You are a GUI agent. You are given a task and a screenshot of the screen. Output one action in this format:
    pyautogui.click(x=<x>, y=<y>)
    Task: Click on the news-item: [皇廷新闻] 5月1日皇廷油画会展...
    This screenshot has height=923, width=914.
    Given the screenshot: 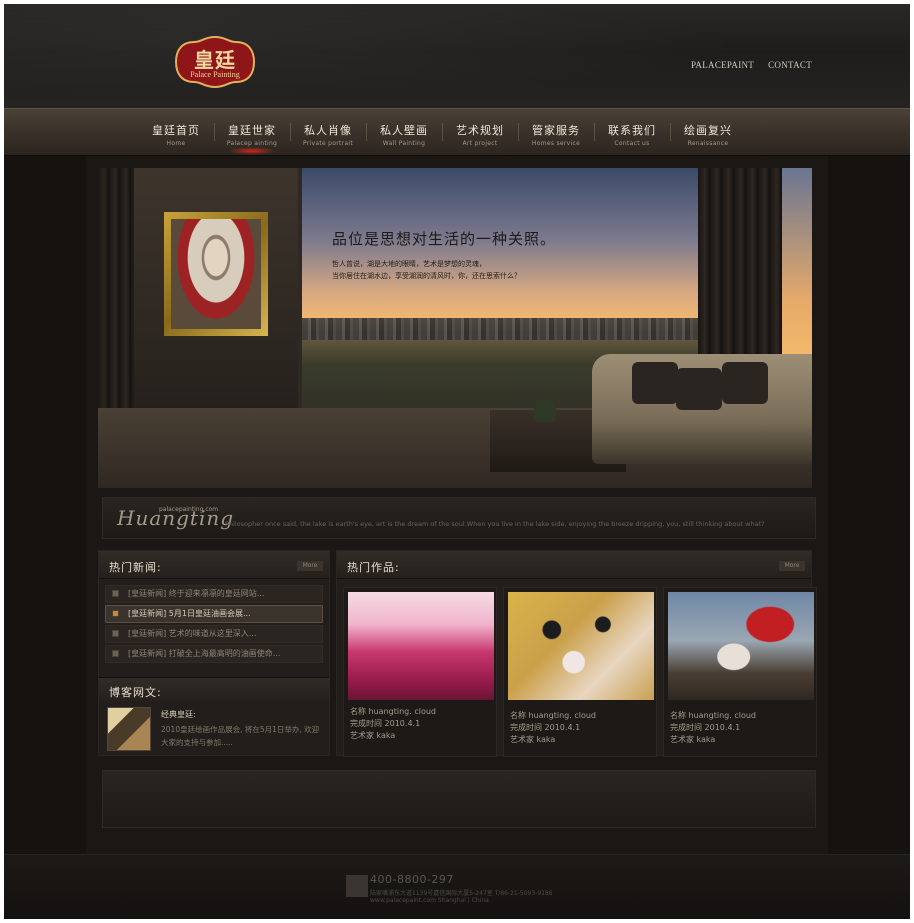 What is the action you would take?
    pyautogui.click(x=214, y=614)
    